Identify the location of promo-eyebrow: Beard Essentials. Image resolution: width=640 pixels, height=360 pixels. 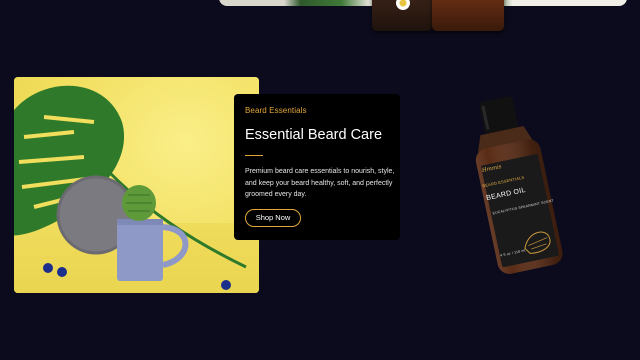
(276, 110).